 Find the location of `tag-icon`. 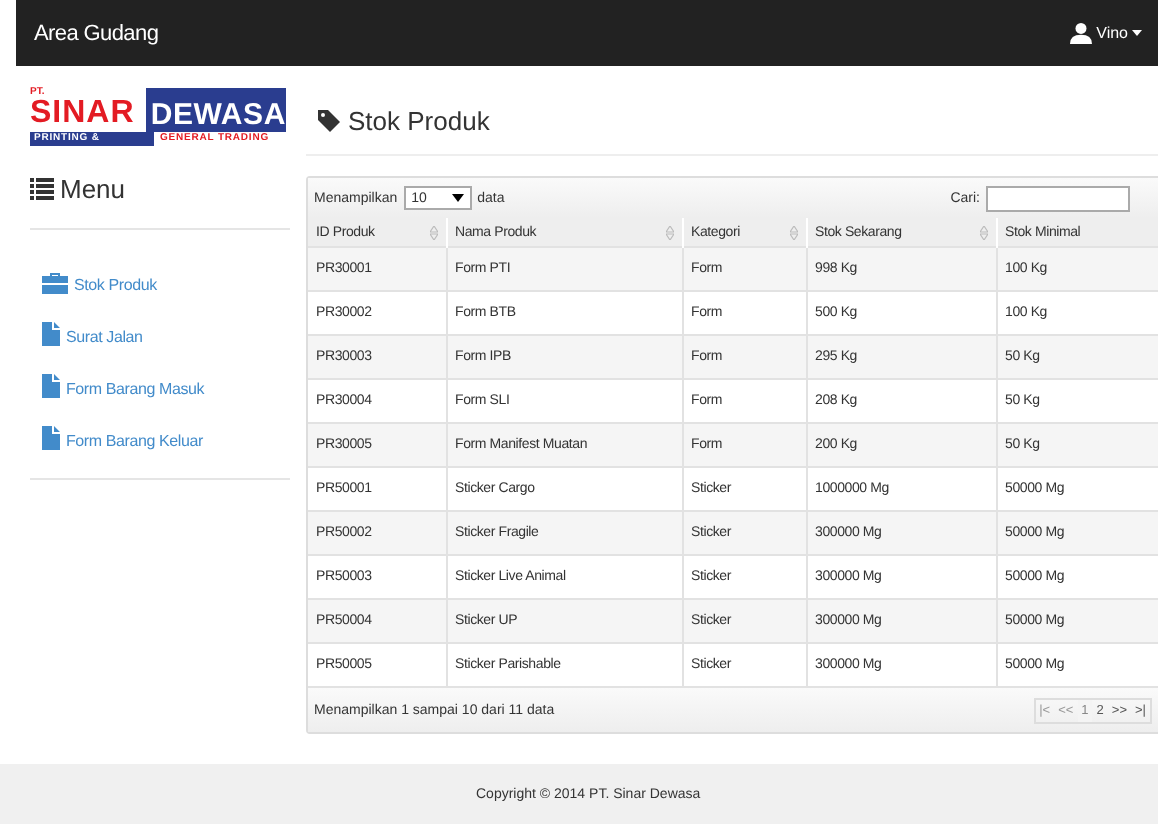

tag-icon is located at coordinates (329, 121).